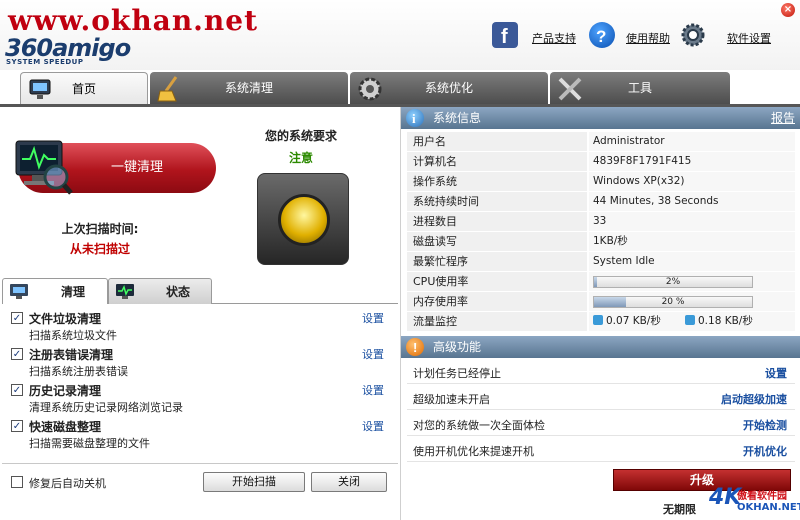 The width and height of the screenshot is (800, 520). I want to click on item-title: 文件垃圾清理, so click(65, 319).